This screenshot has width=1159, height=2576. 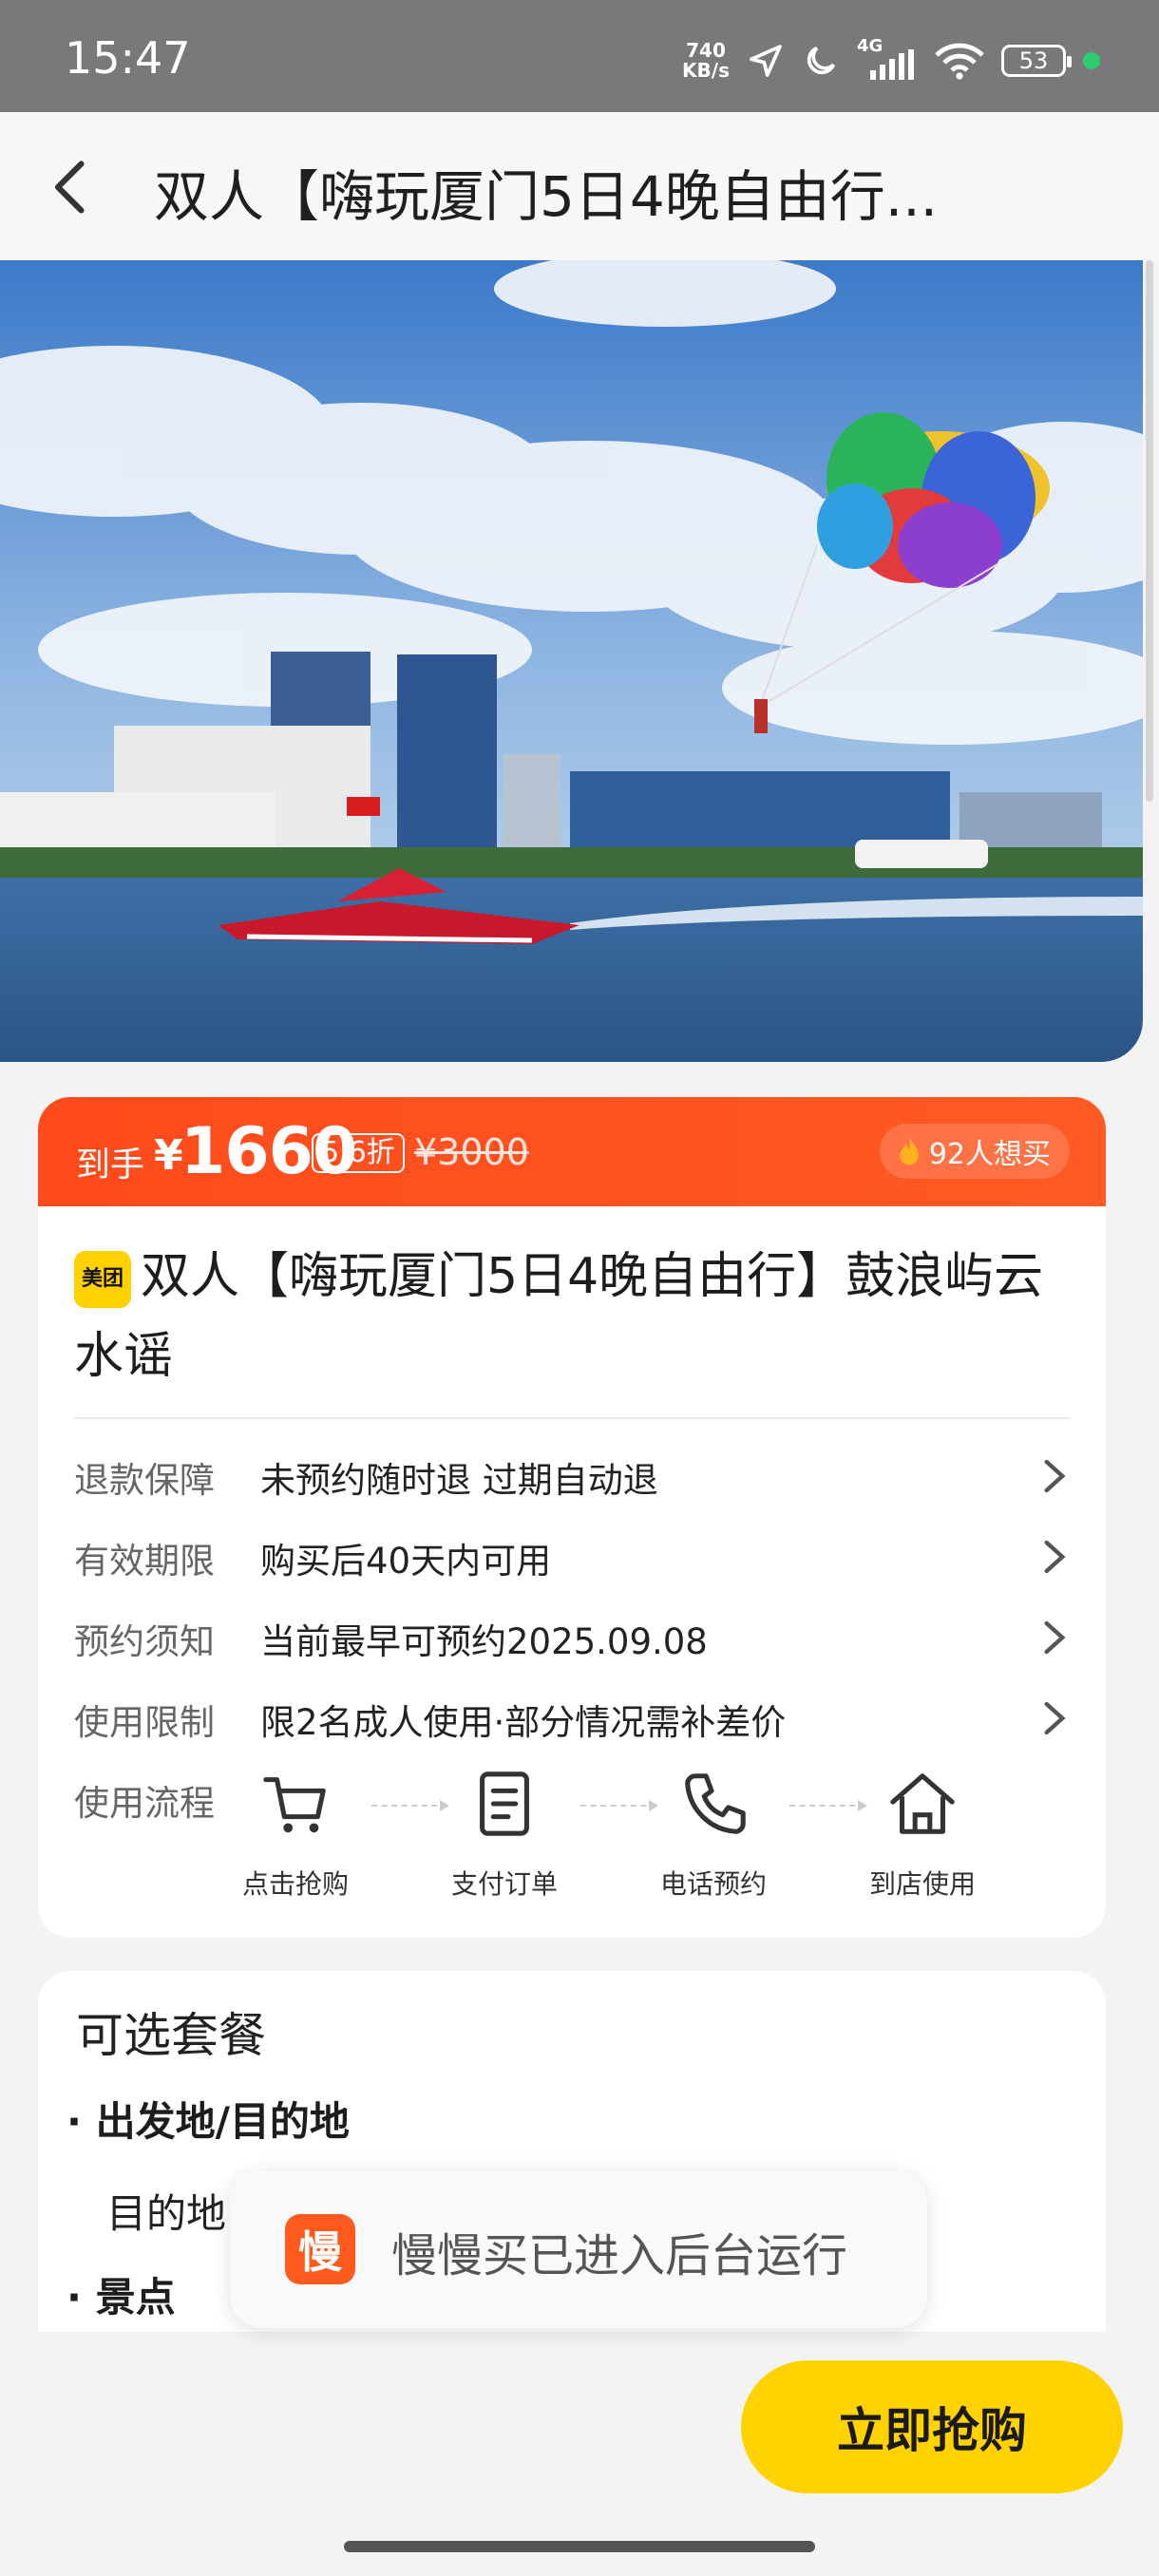 I want to click on discount-badge: 5.6折, so click(x=358, y=1153).